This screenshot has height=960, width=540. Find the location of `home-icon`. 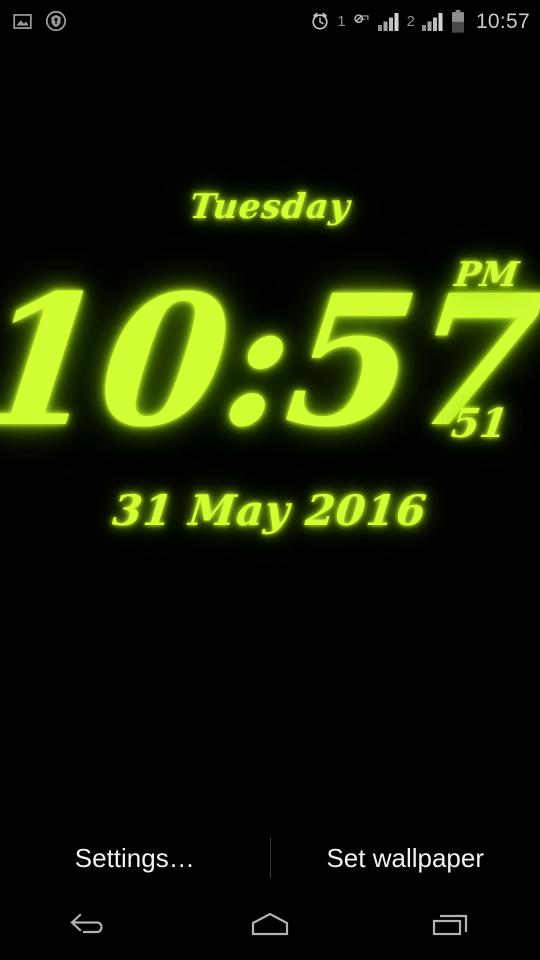

home-icon is located at coordinates (270, 925).